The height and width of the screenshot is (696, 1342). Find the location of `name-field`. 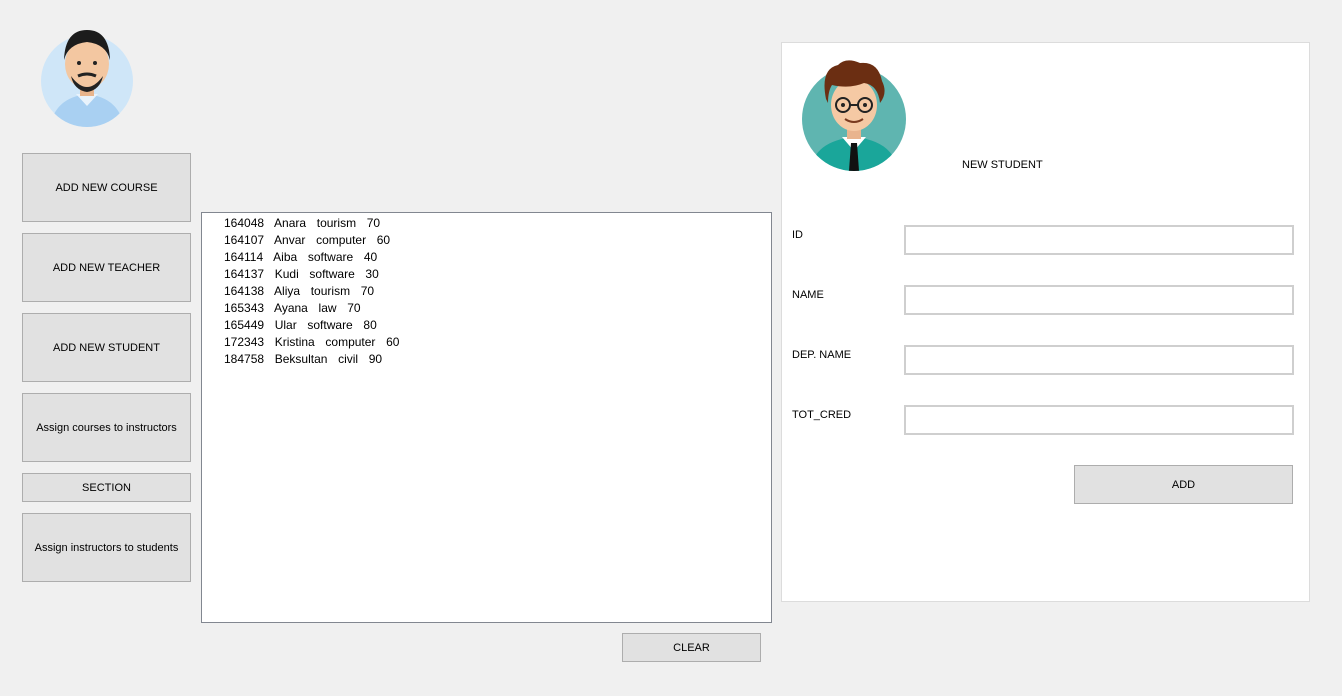

name-field is located at coordinates (1099, 300).